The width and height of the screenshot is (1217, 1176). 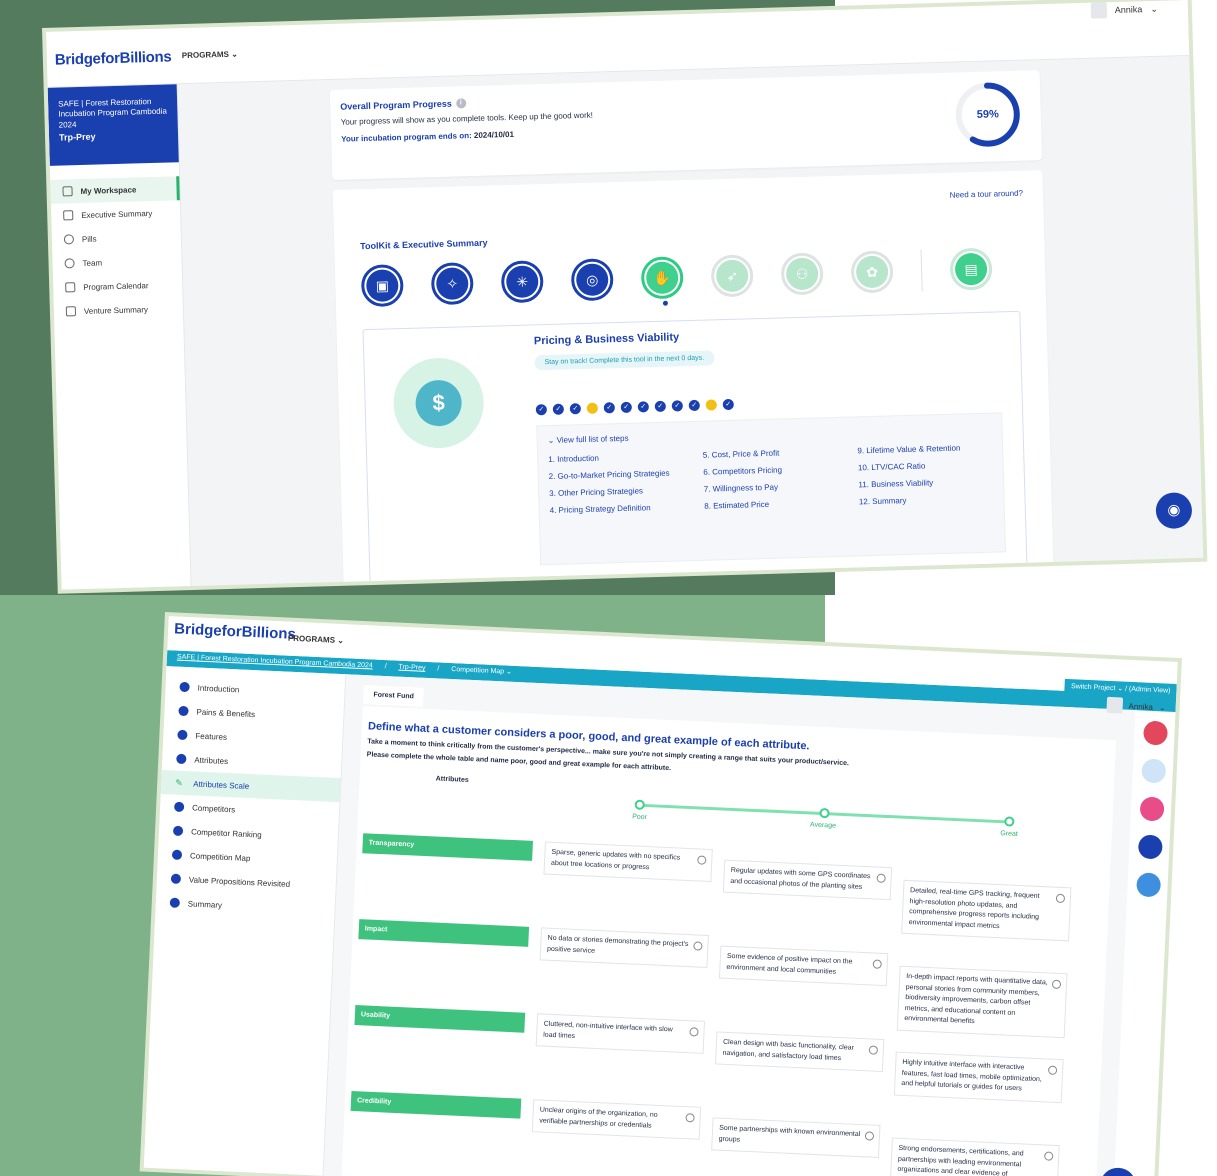 I want to click on scale-point-great, so click(x=1009, y=821).